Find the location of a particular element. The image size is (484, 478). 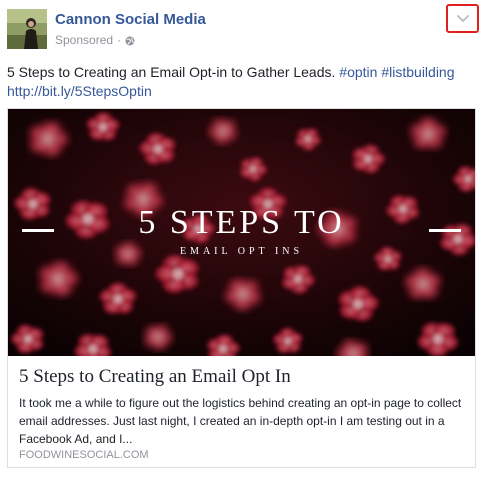

hashtag-listbuilding: #listbuilding is located at coordinates (417, 72).